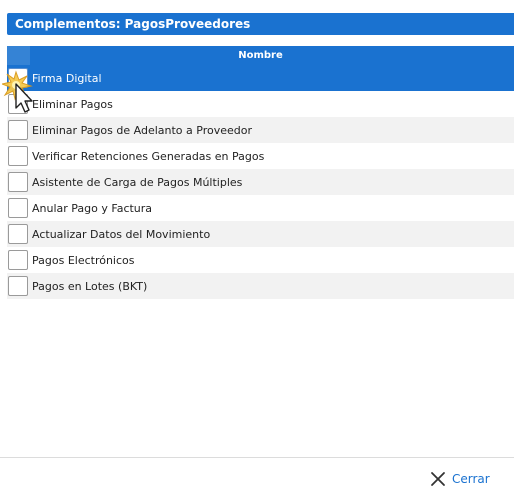  Describe the element at coordinates (137, 182) in the screenshot. I see `row-label: Asistente de Carga de Pagos Múltiples` at that location.